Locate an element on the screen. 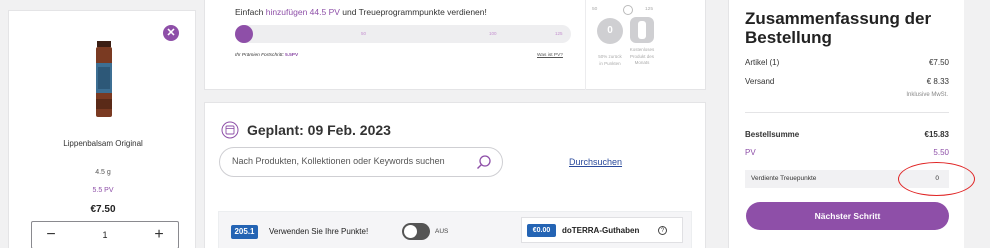 Image resolution: width=990 pixels, height=248 pixels. progress-tick-label: 125 is located at coordinates (559, 33).